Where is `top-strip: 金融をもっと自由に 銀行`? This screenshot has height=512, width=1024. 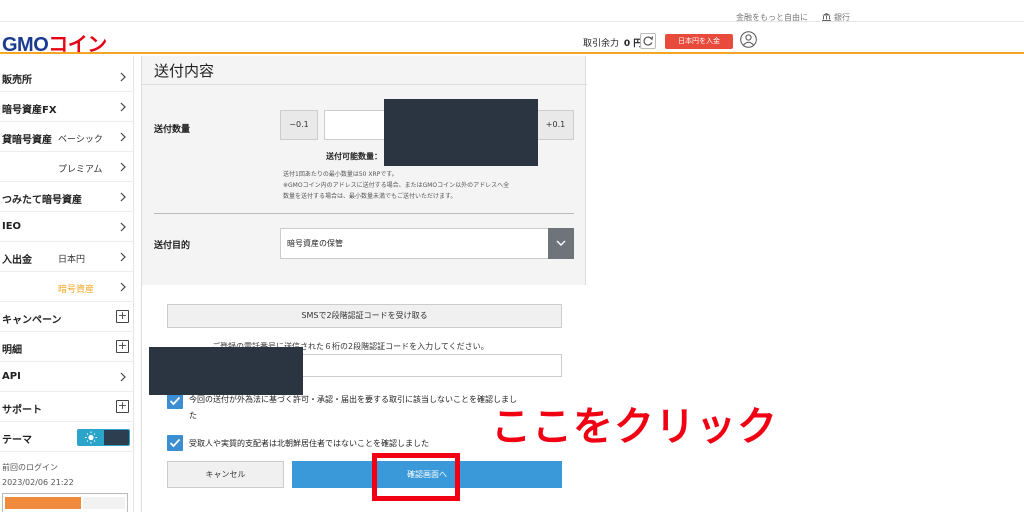
top-strip: 金融をもっと自由に 銀行 is located at coordinates (512, 11).